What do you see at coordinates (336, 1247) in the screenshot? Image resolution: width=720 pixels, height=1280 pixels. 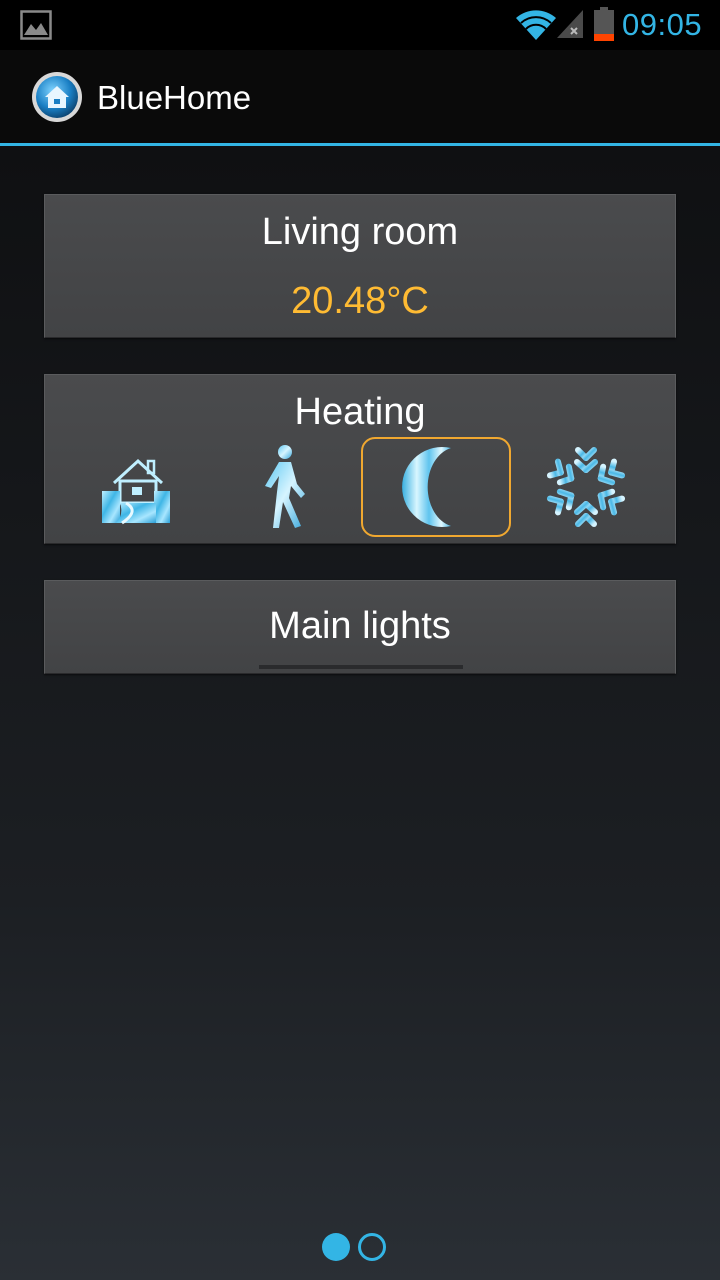 I see `page-dot-active` at bounding box center [336, 1247].